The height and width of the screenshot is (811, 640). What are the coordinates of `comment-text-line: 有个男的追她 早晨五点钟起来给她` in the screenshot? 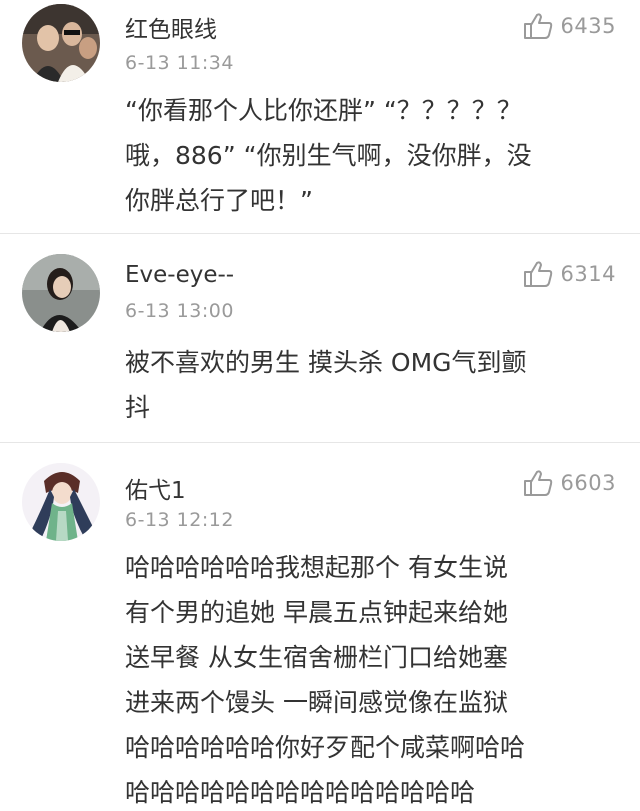 It's located at (316, 612).